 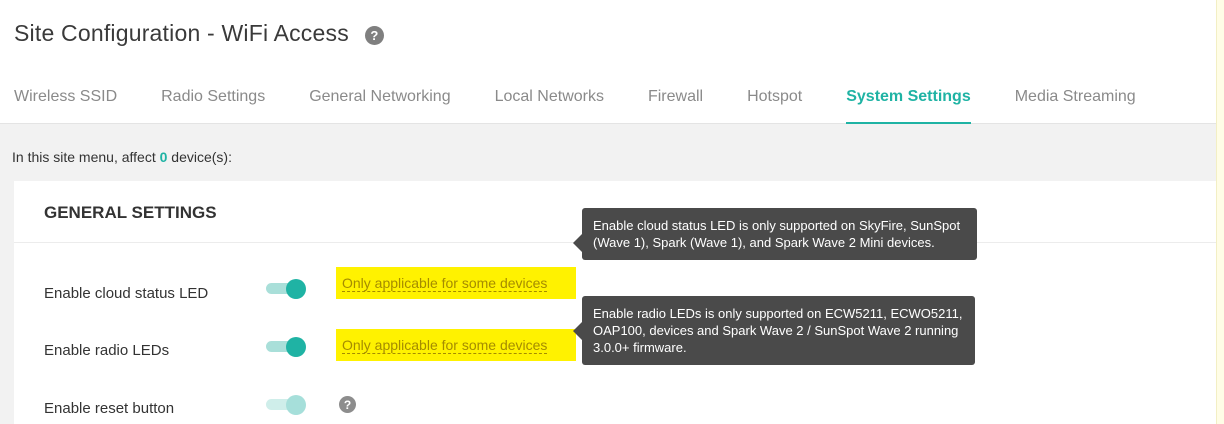 I want to click on cloud-status-led-toggle, so click(x=287, y=289).